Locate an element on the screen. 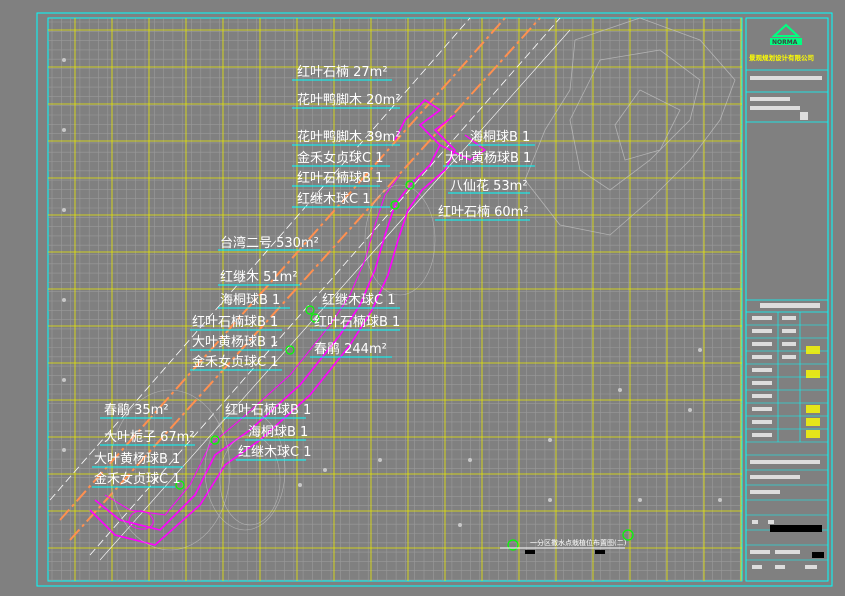  title-block: NORMA 景观规划设计有限公司 is located at coordinates (787, 299).